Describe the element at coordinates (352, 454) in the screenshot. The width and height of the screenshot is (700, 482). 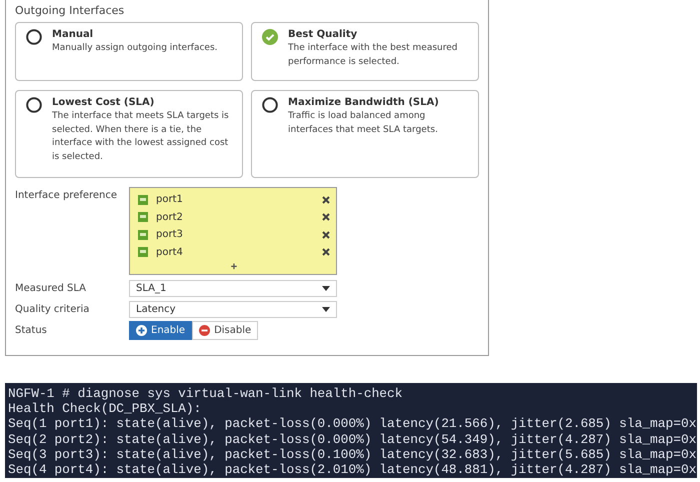
I see `terminal-line: Seq(3 port3): state(alive), packet-loss(0.100%) latency(32.683), jitter(5.685) sla_map=0x` at that location.